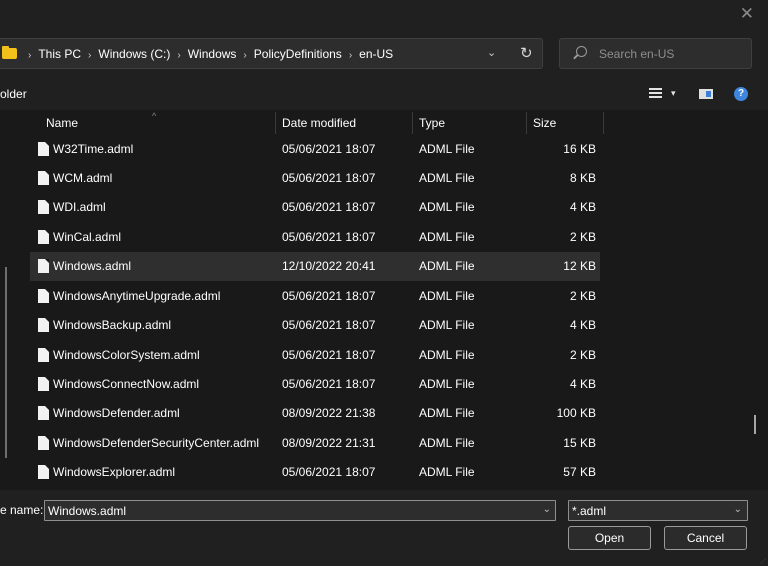 The image size is (768, 566). What do you see at coordinates (298, 54) in the screenshot?
I see `breadcrumb-policydefinitions: PolicyDefinitions` at bounding box center [298, 54].